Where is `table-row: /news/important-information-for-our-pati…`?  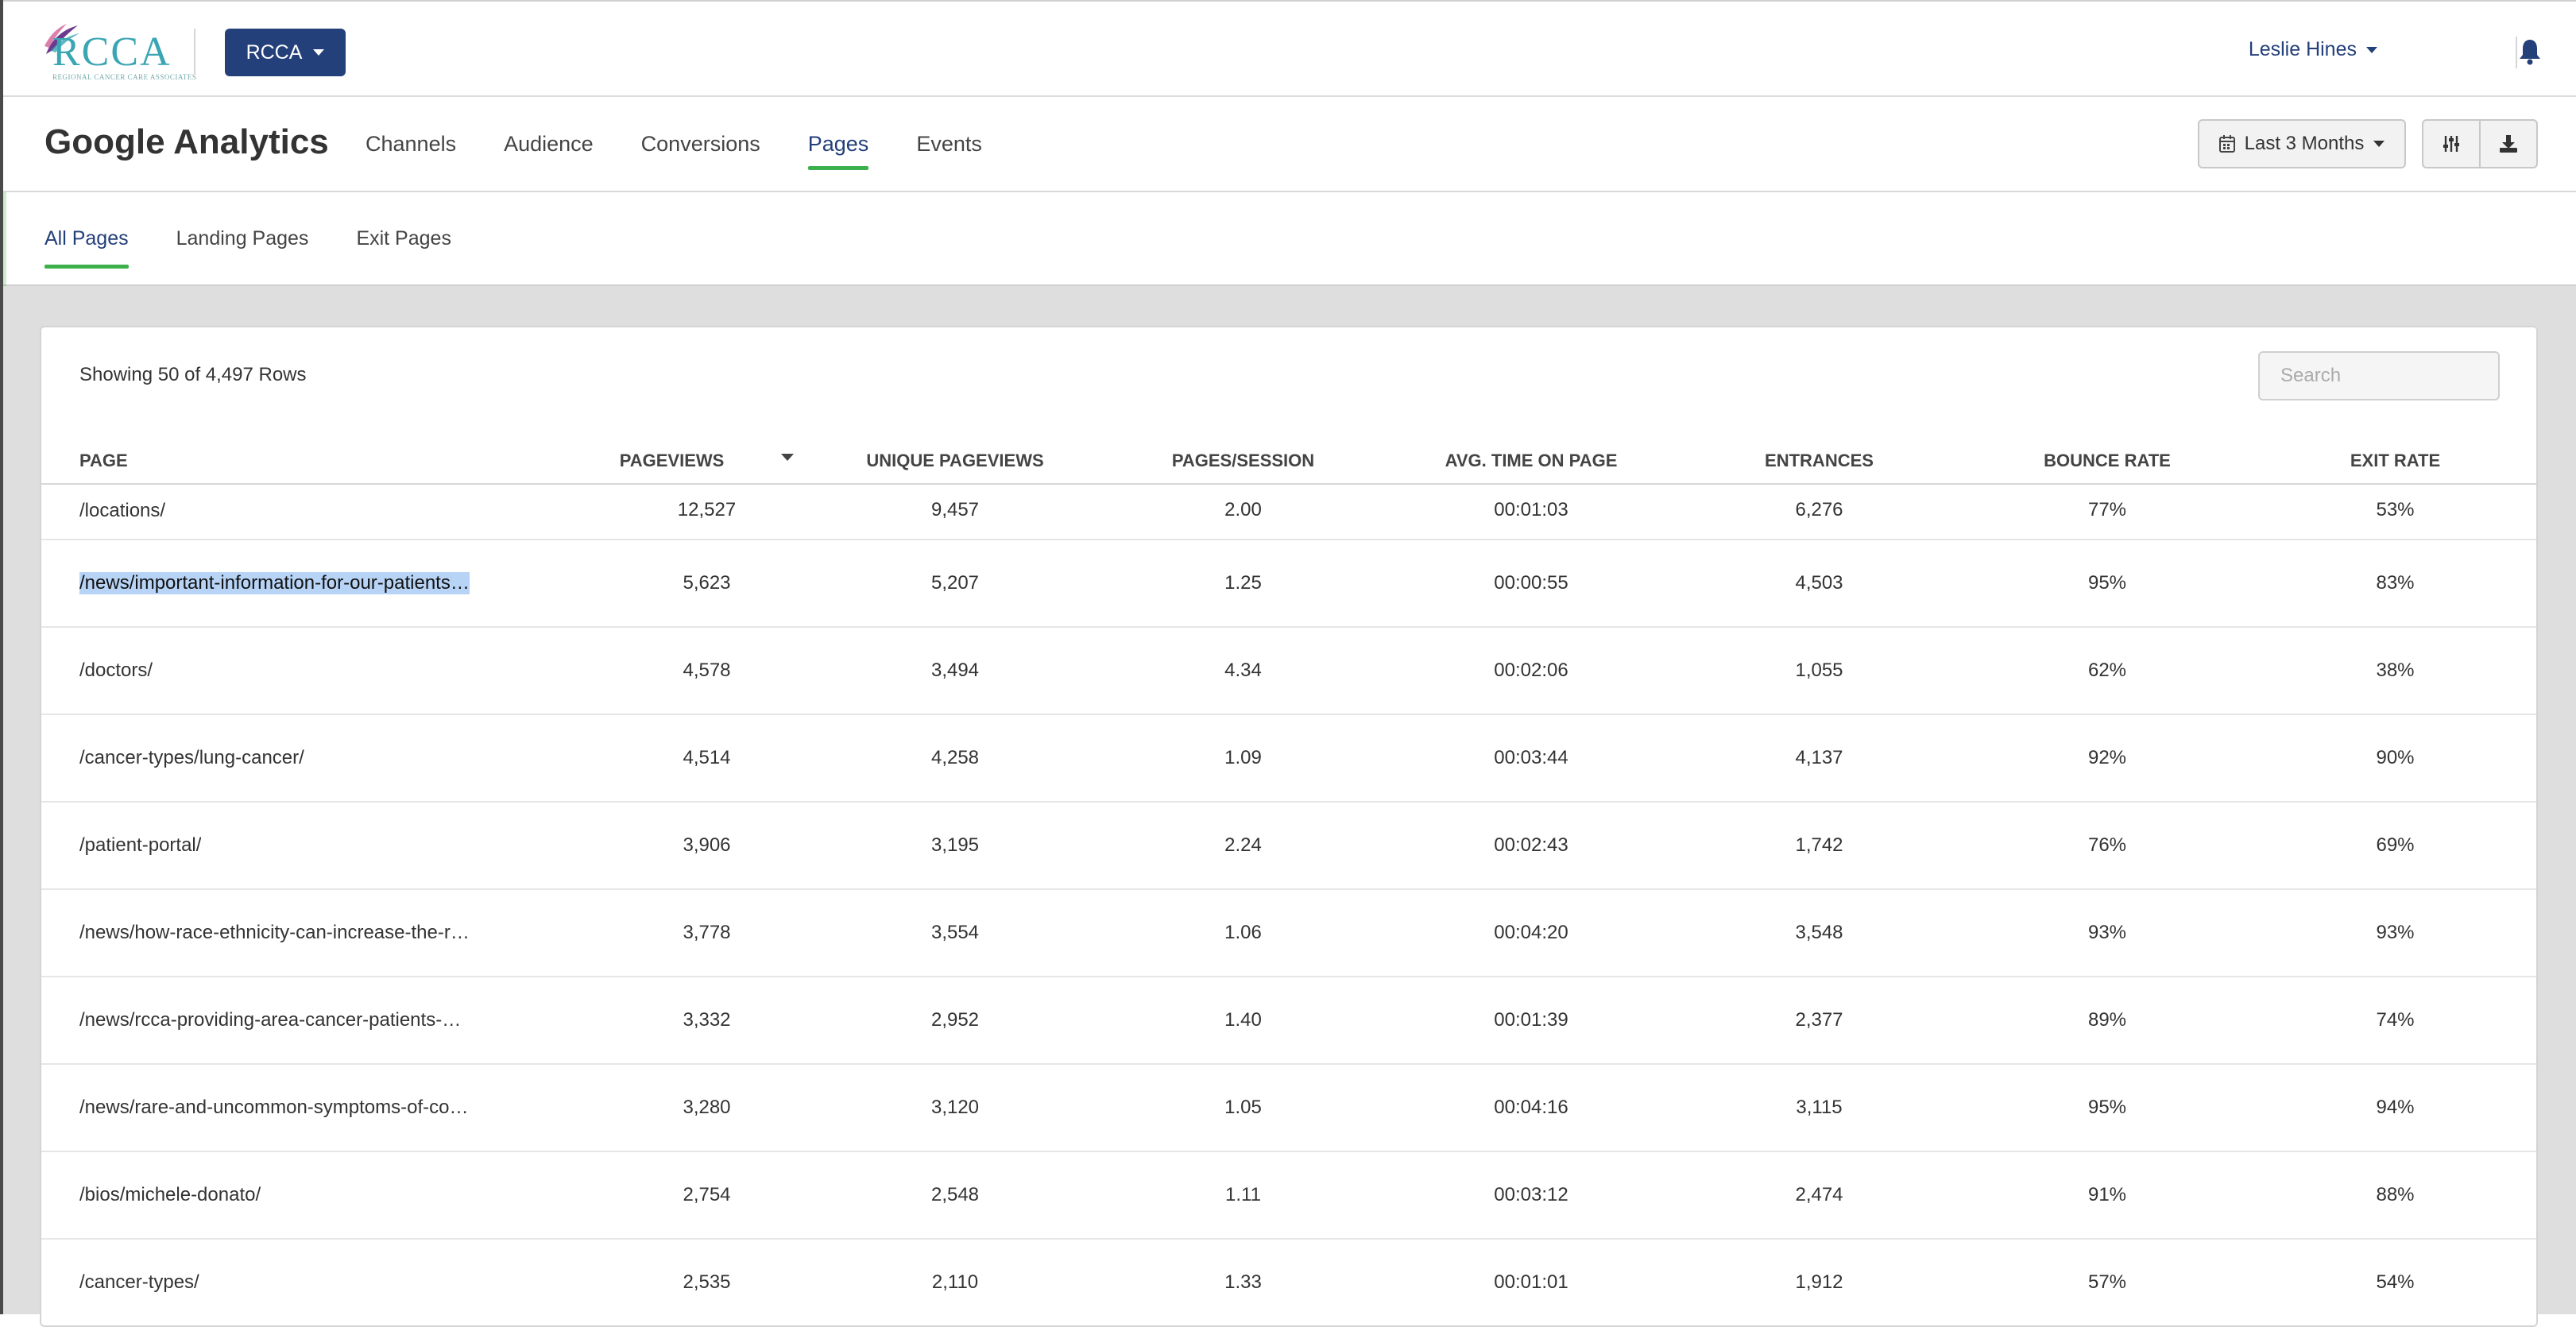 table-row: /news/important-information-for-our-pati… is located at coordinates (1288, 584).